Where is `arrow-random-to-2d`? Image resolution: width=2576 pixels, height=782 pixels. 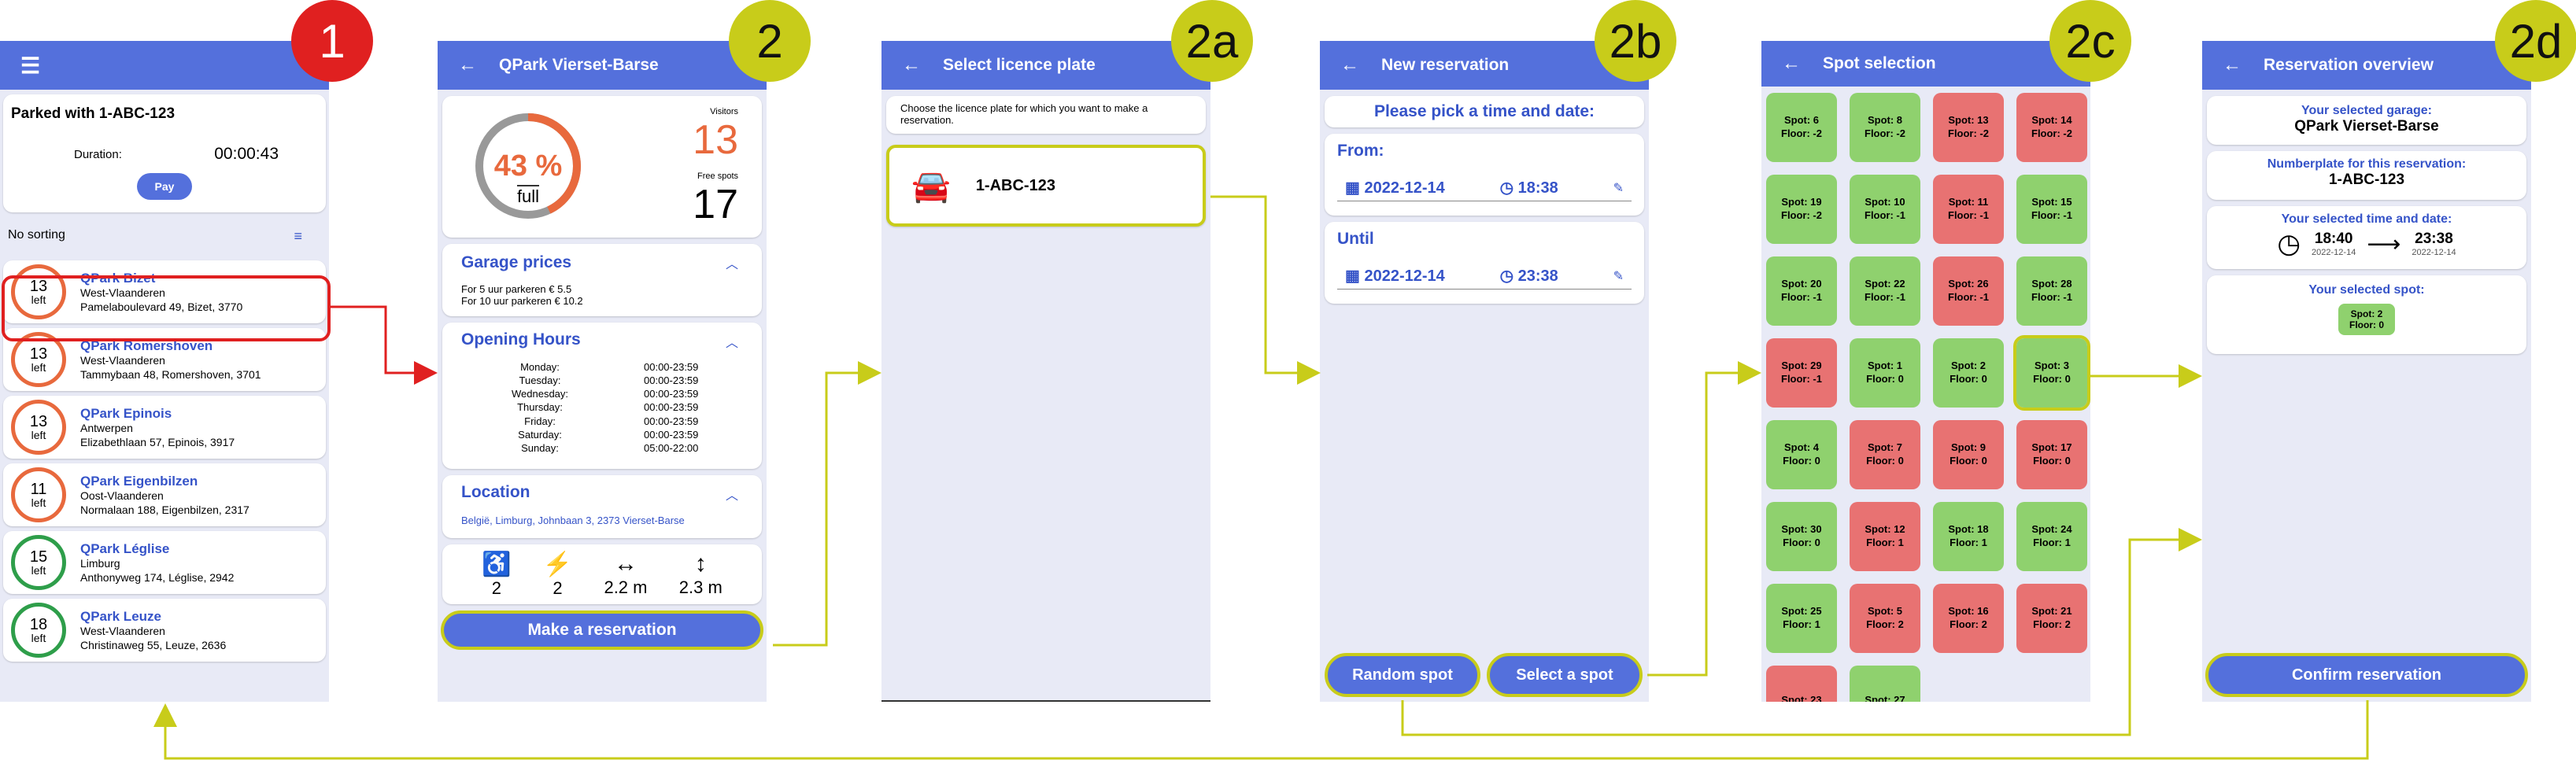 arrow-random-to-2d is located at coordinates (1801, 632).